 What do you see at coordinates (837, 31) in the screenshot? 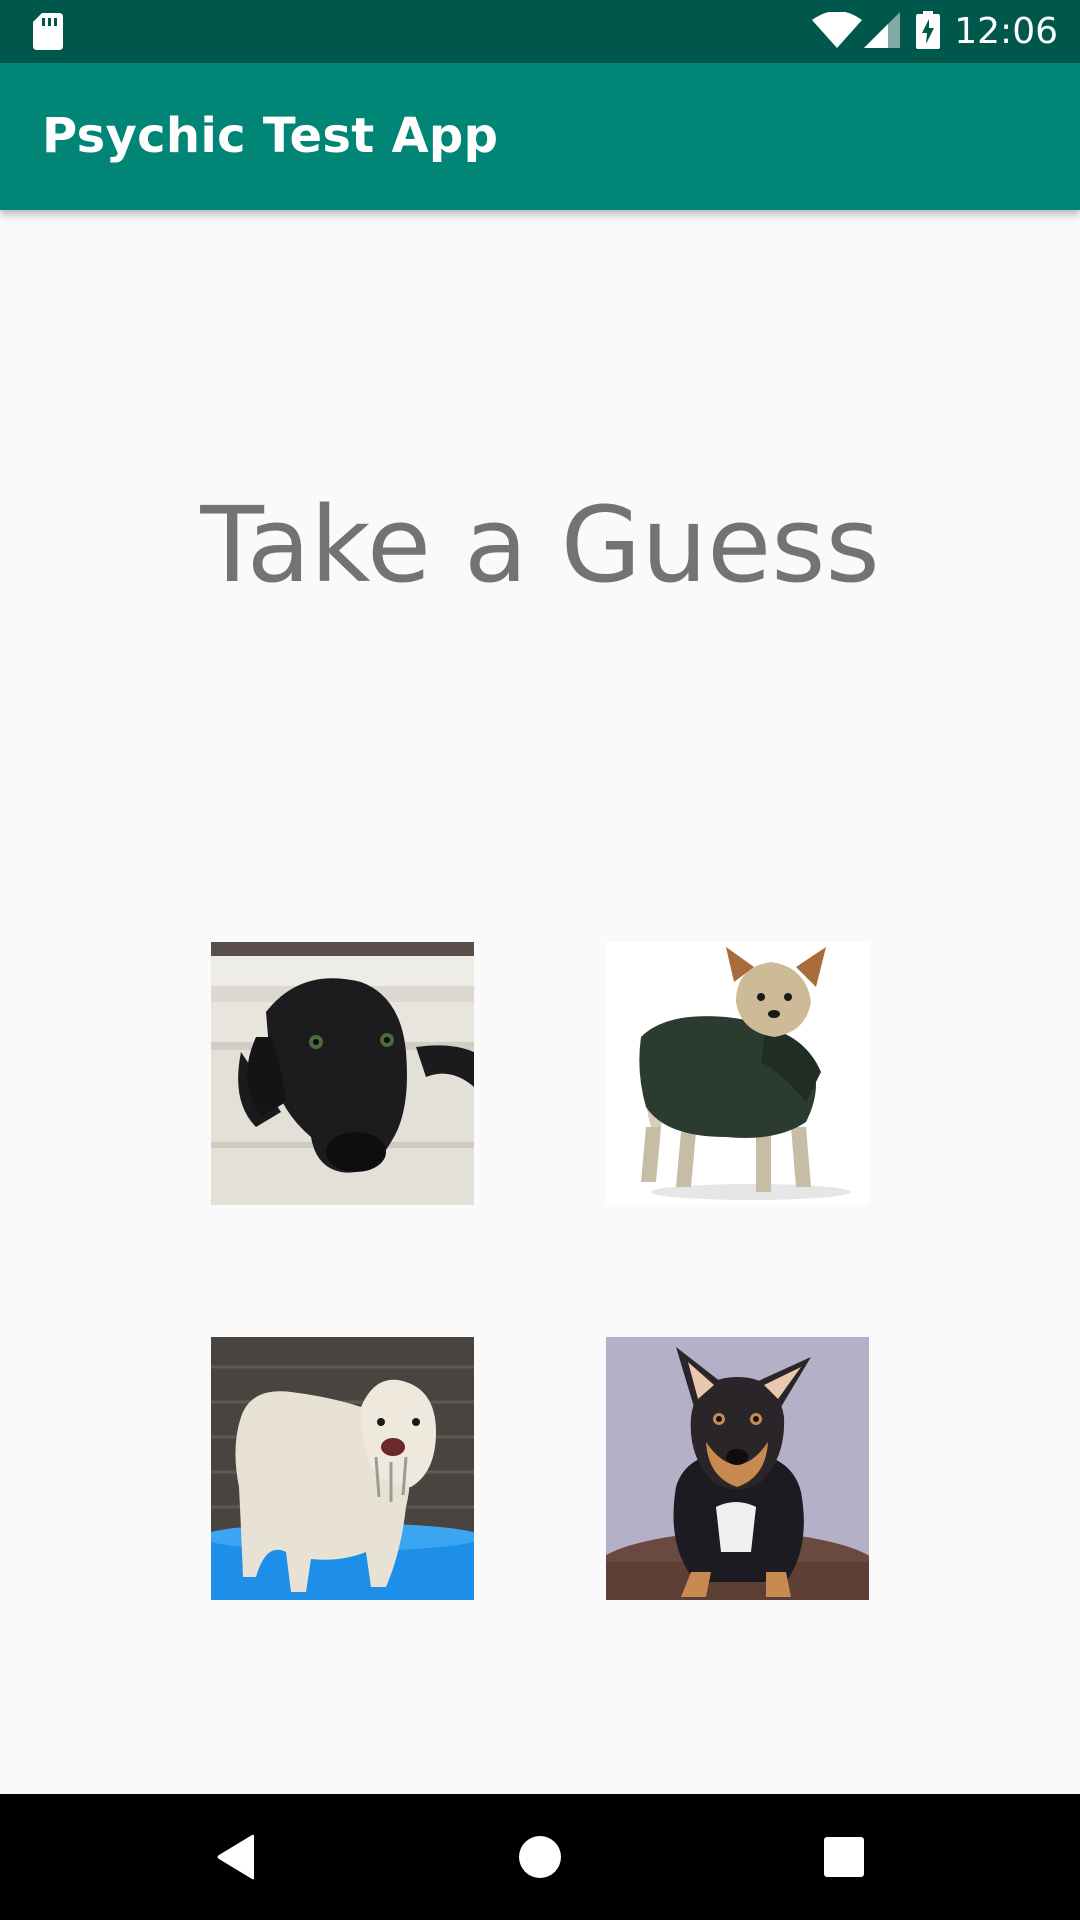
I see `wifi-icon` at bounding box center [837, 31].